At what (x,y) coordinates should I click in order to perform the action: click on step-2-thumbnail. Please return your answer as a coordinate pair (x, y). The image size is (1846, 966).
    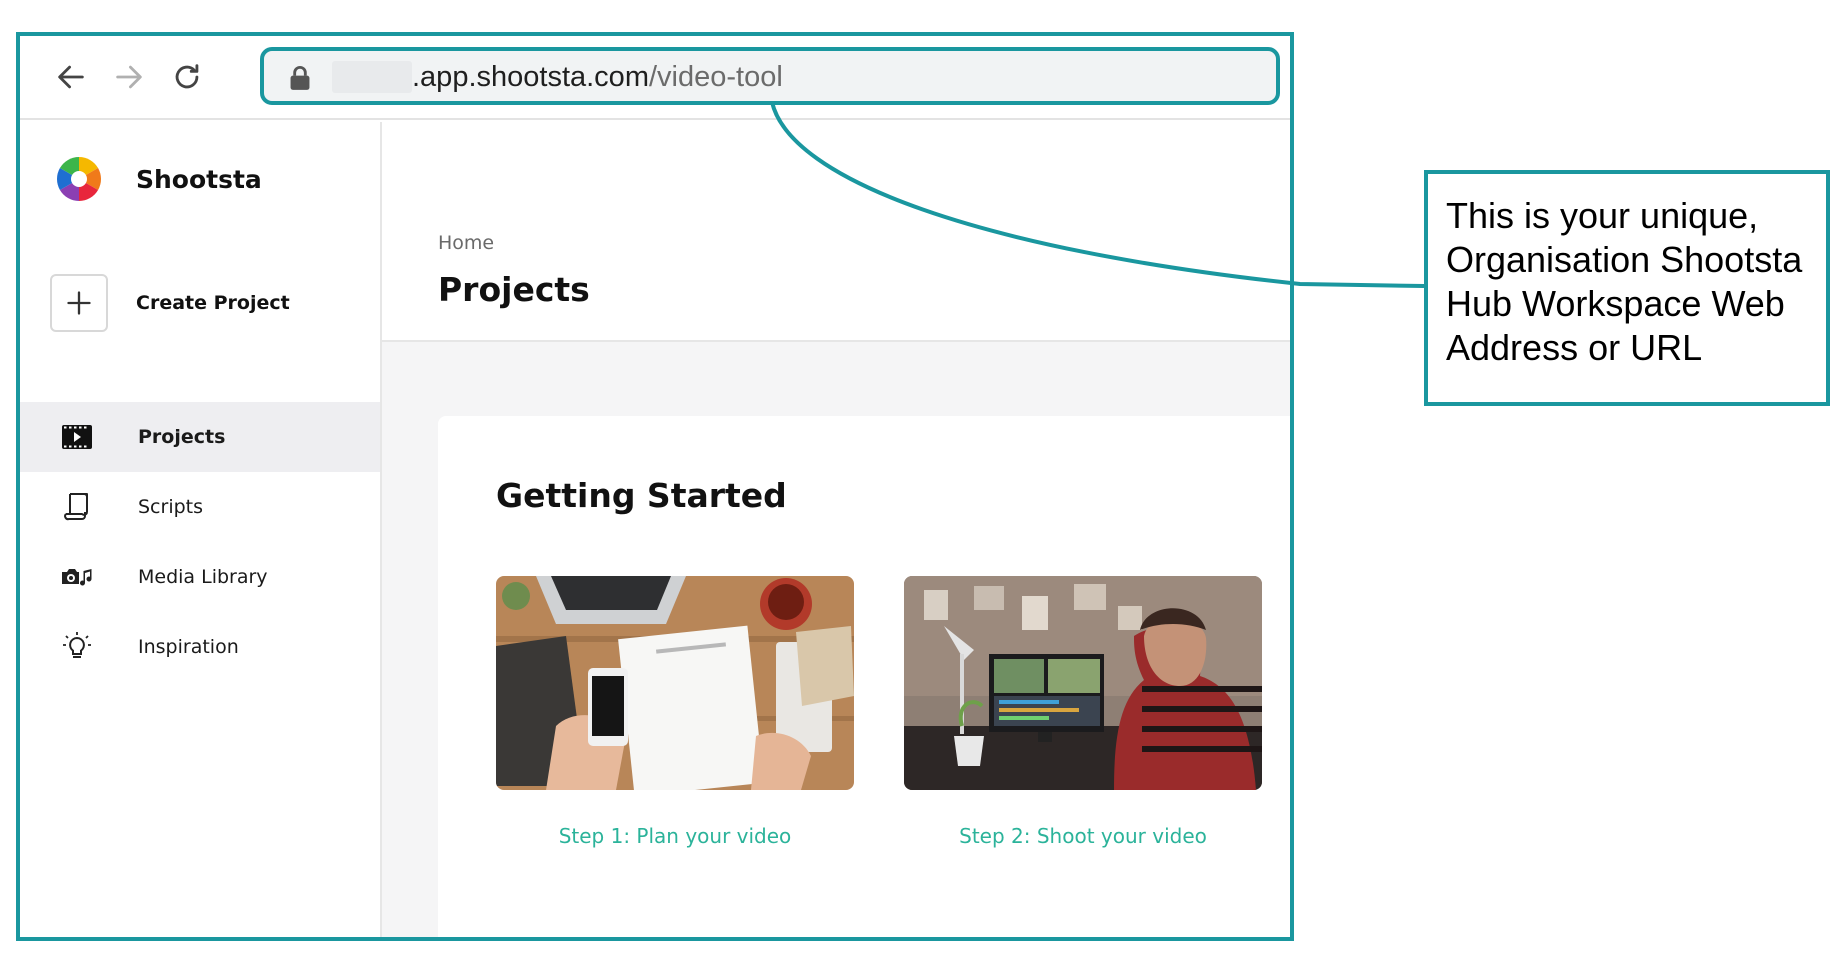
    Looking at the image, I should click on (1083, 683).